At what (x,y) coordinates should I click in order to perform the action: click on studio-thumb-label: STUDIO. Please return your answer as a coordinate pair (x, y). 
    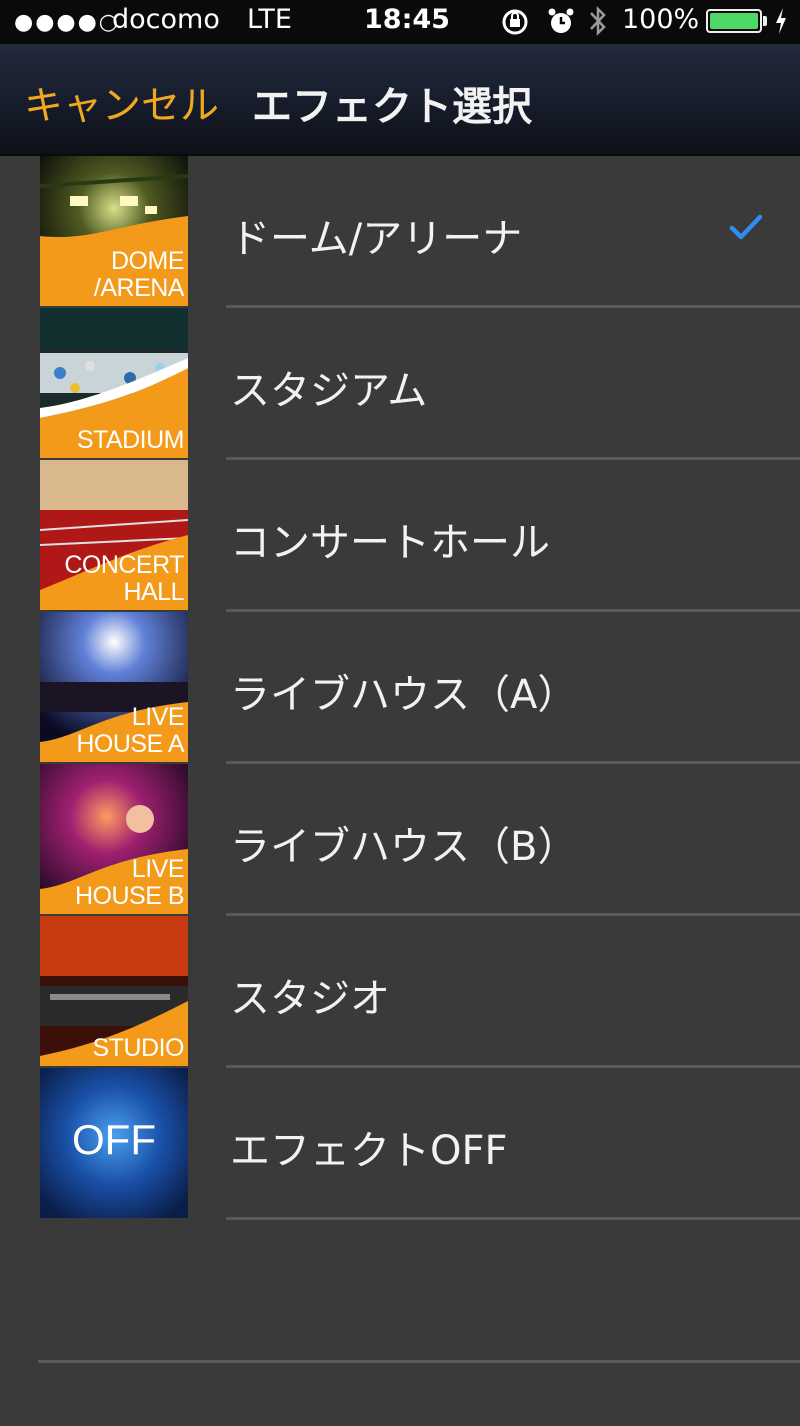
    Looking at the image, I should click on (138, 1048).